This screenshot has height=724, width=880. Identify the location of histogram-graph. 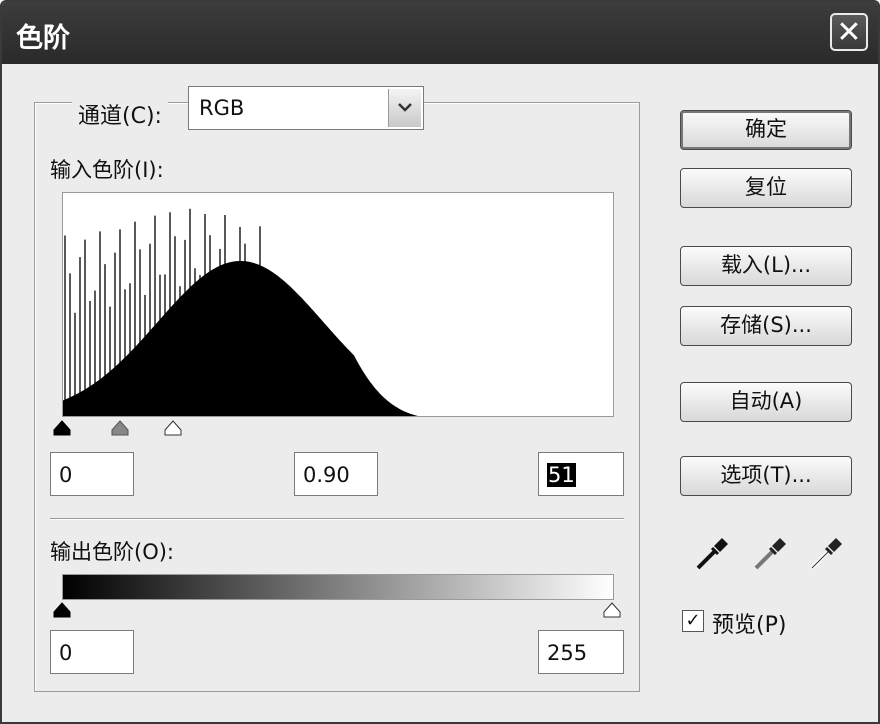
(240, 312).